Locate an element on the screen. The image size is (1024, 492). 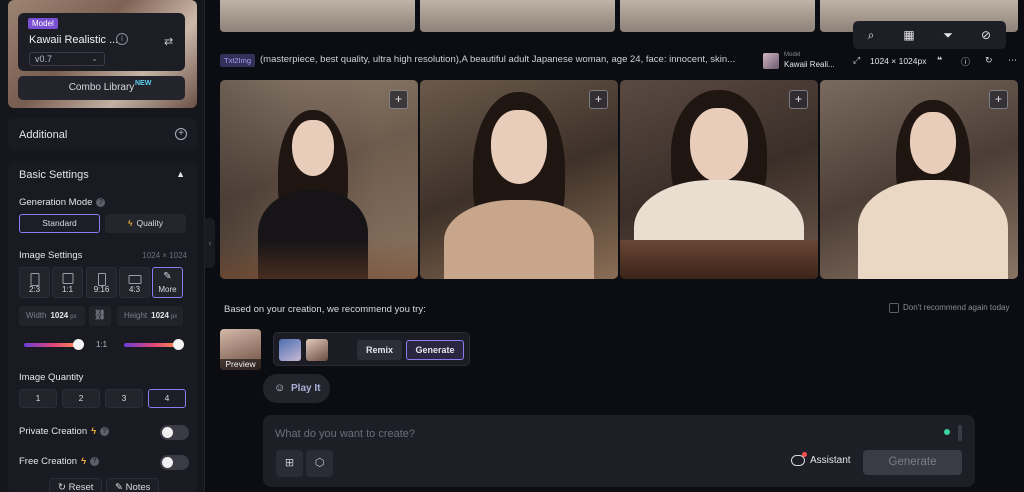
gamepad-icon: ☺ is located at coordinates (280, 388).